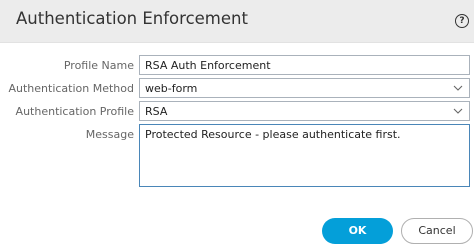  Describe the element at coordinates (74, 111) in the screenshot. I see `authentication-profile-label: Authentication Profile` at that location.